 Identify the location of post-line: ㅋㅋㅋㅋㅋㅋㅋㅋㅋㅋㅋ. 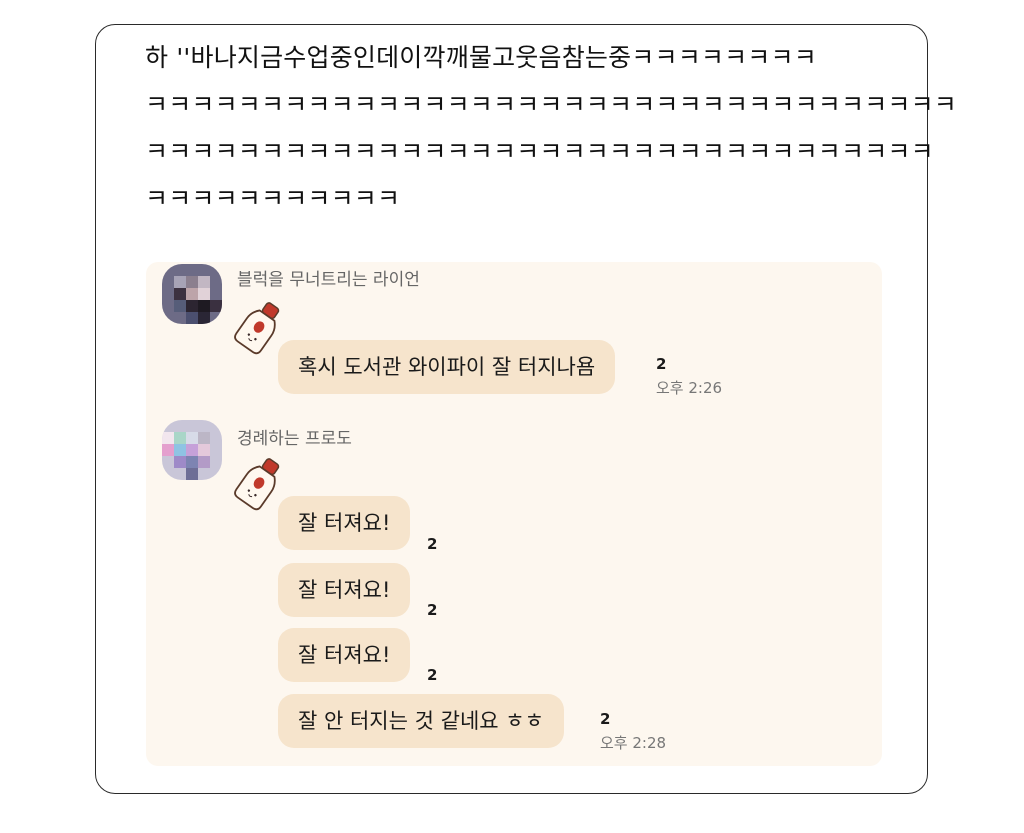
(273, 198).